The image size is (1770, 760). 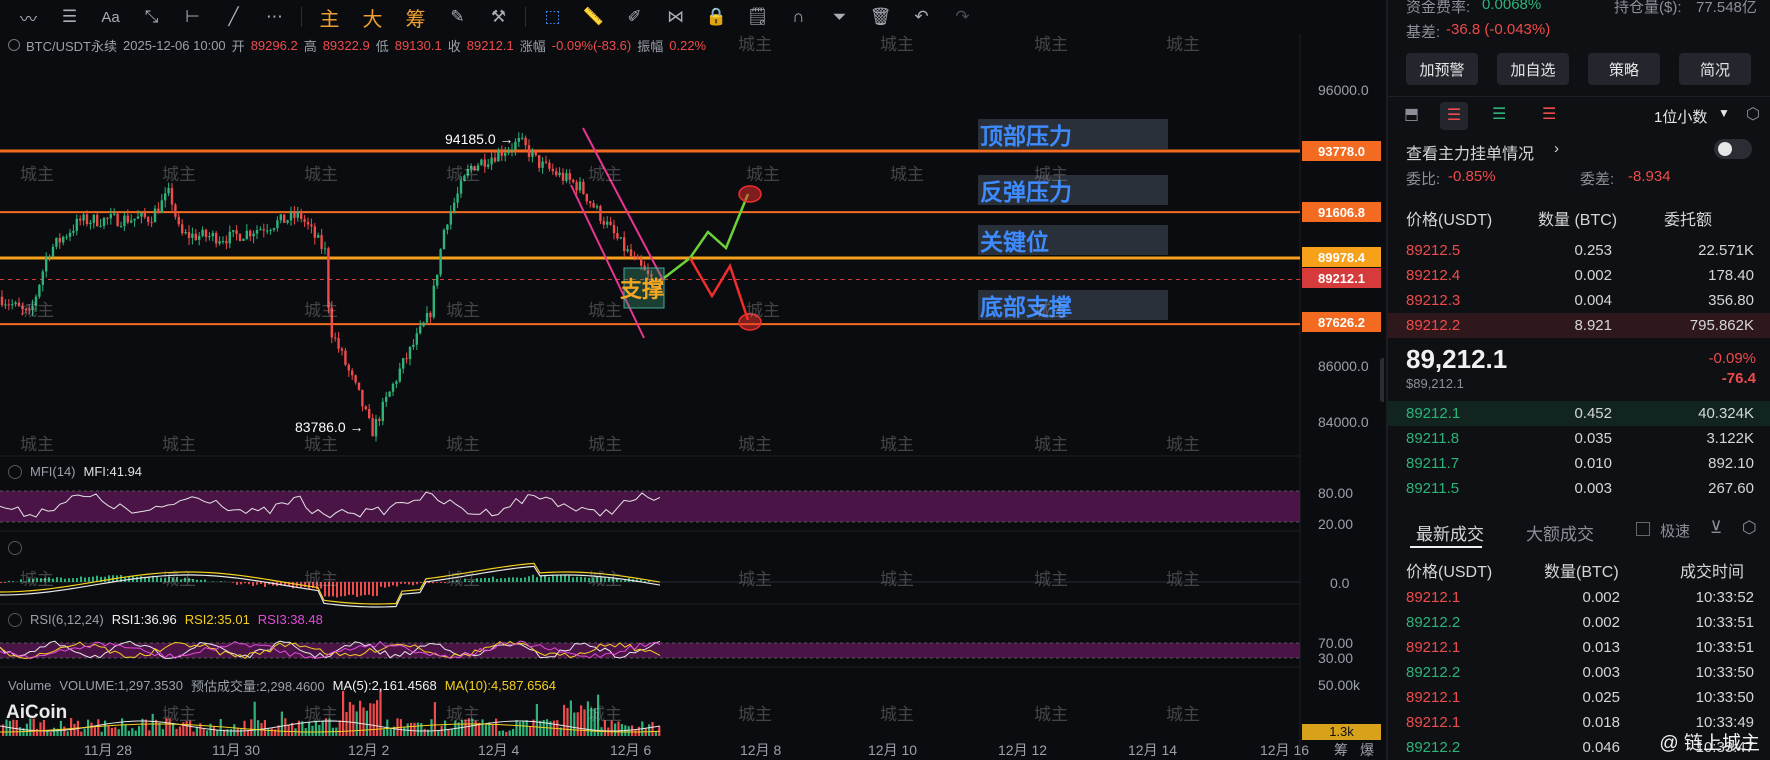 I want to click on bid-row: 89211.8 0.035 3.122K, so click(x=1579, y=438).